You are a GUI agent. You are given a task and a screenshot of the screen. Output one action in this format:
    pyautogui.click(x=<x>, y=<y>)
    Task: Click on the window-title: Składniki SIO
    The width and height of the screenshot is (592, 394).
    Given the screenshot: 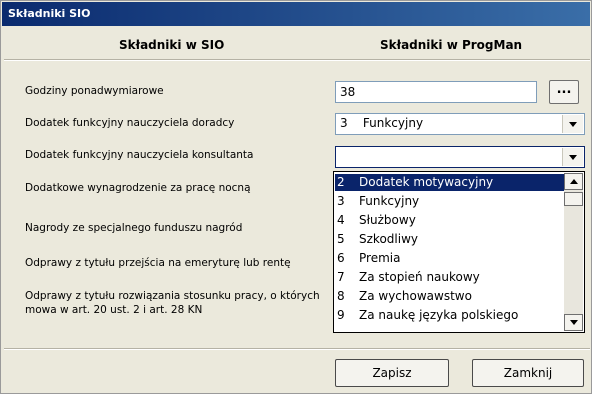 What is the action you would take?
    pyautogui.click(x=296, y=14)
    